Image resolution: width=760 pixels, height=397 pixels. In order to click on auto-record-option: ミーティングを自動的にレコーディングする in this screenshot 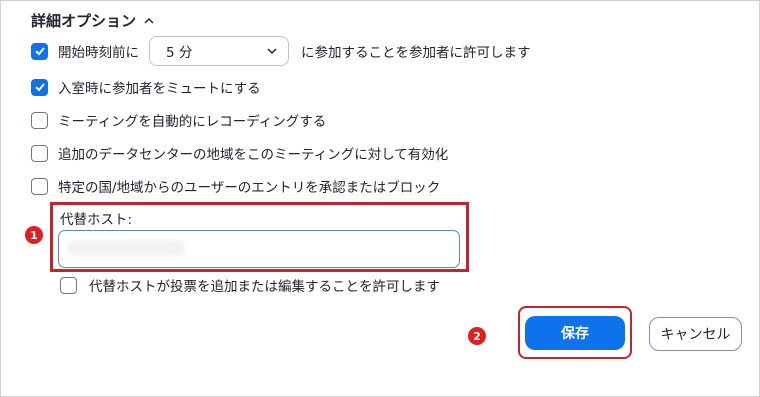, I will do `click(178, 120)`.